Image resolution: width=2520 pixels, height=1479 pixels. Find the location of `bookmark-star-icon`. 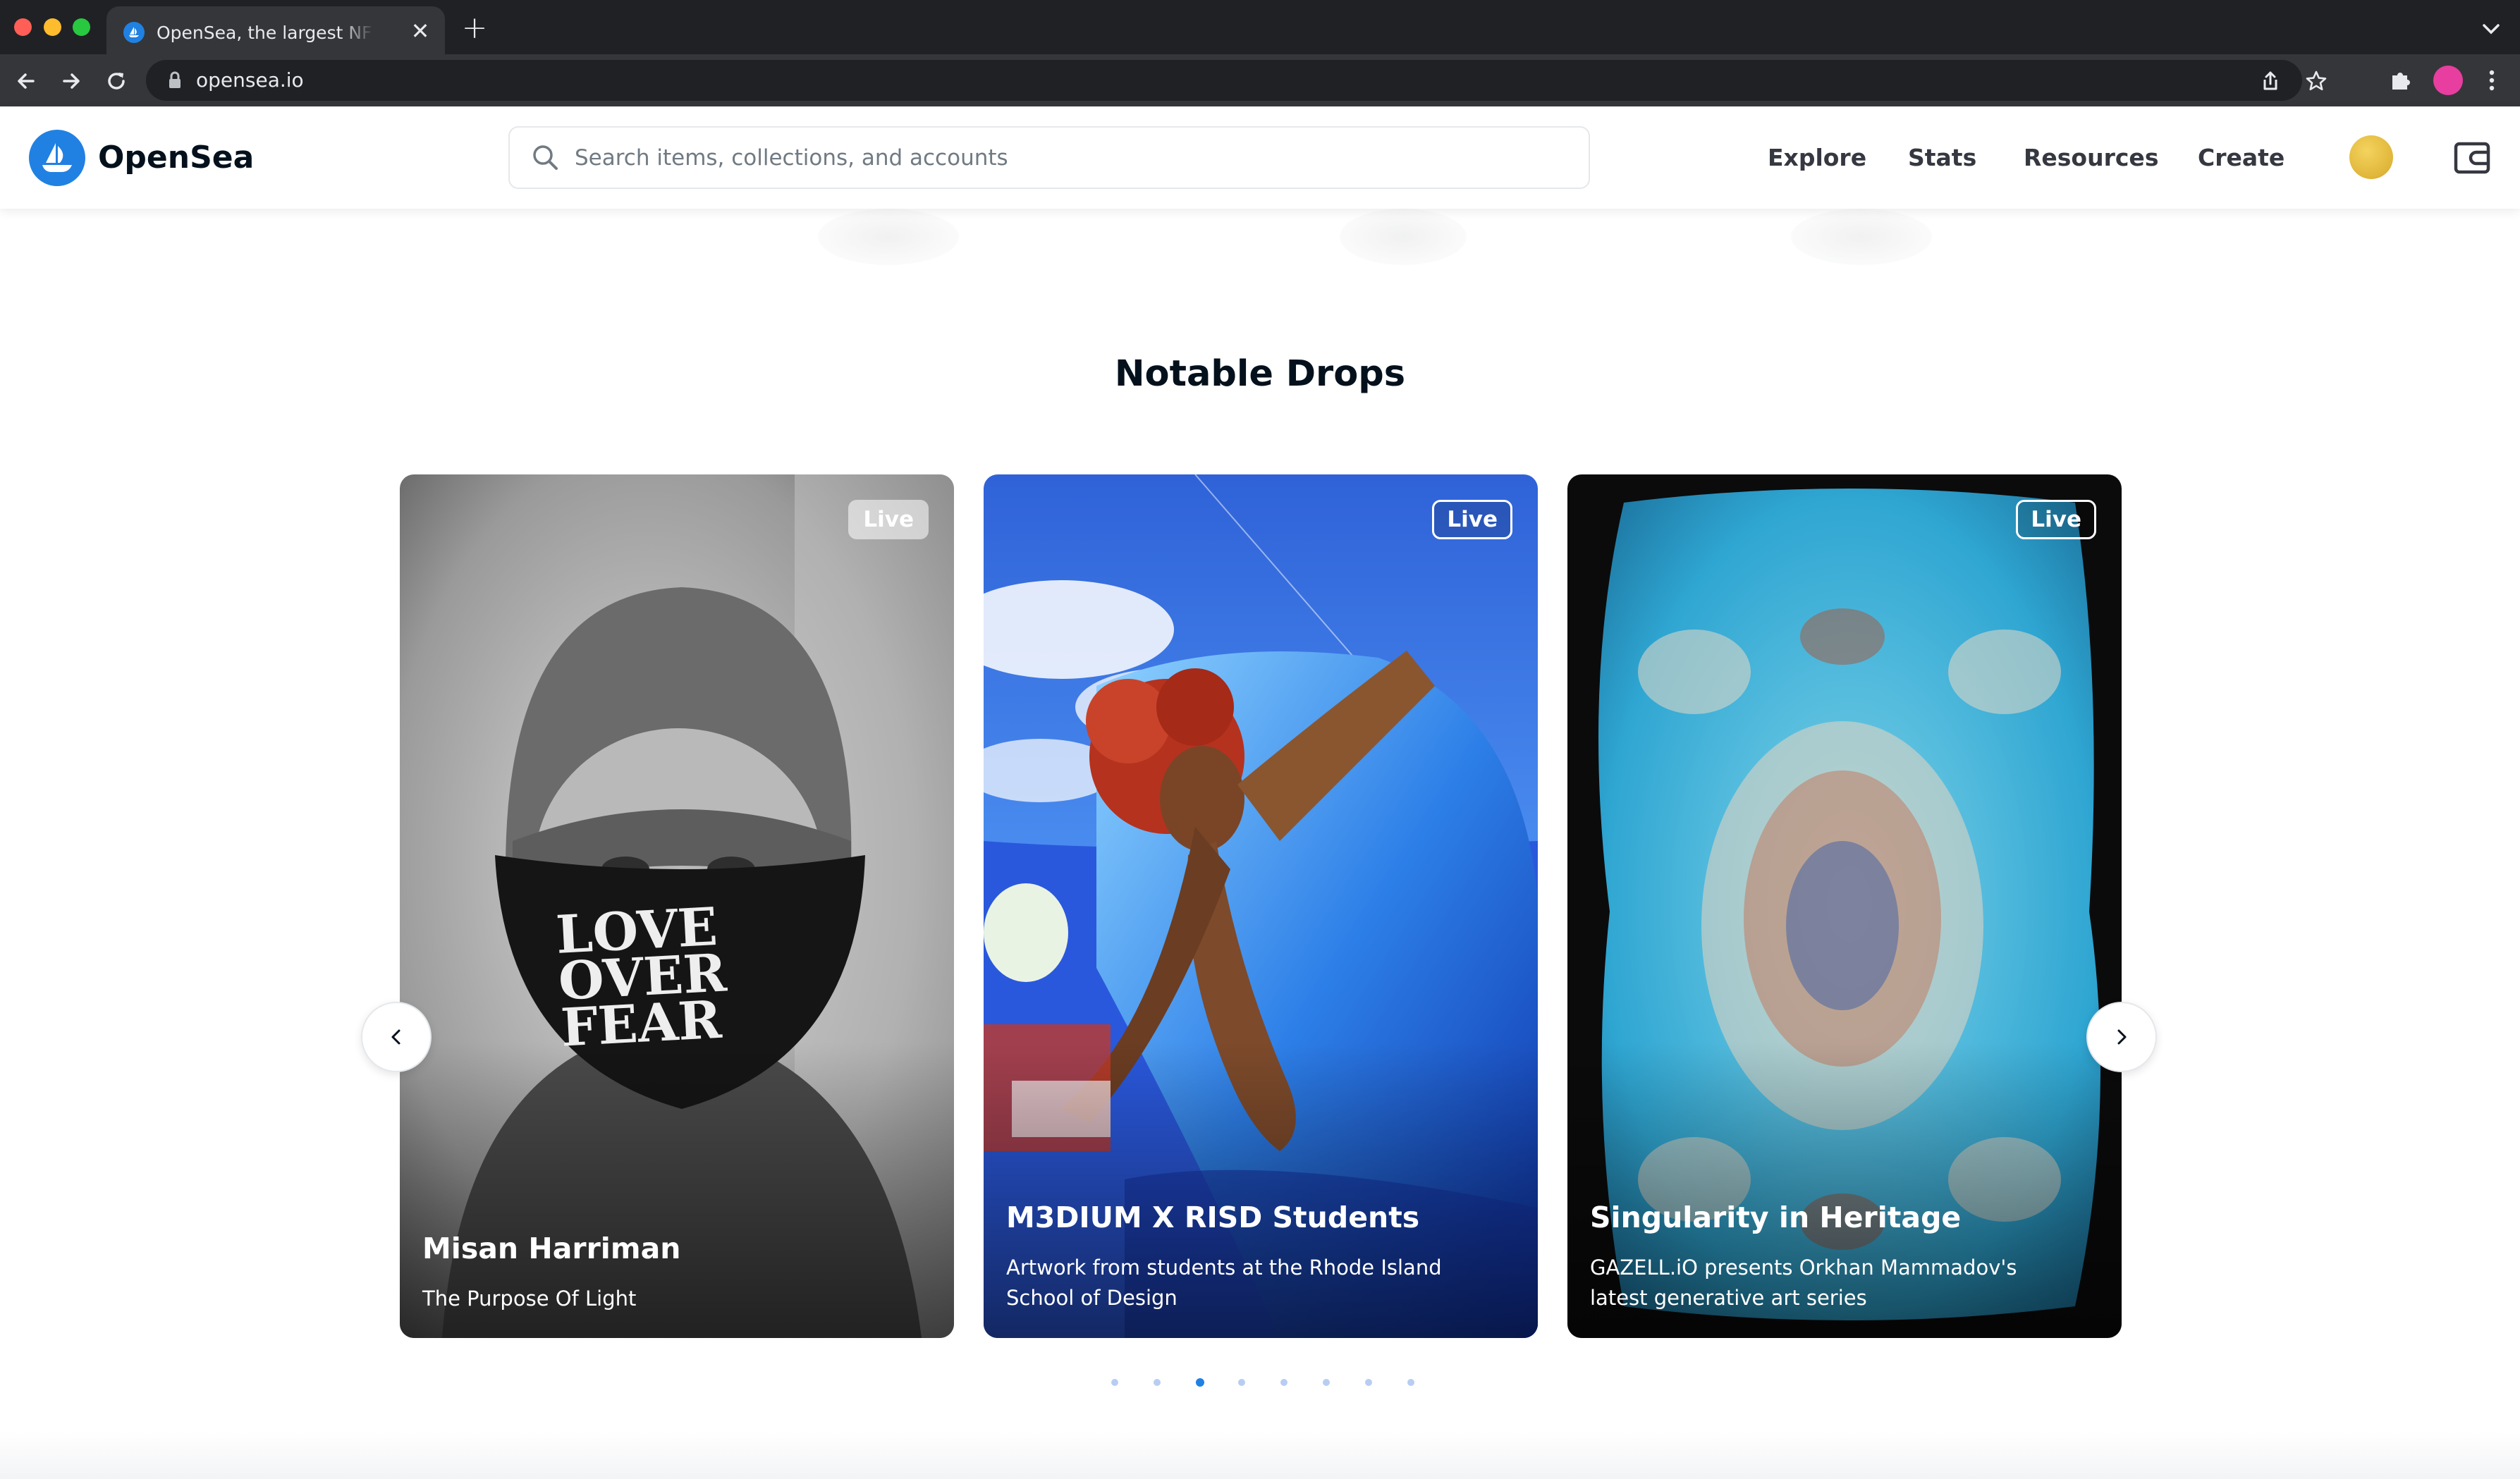

bookmark-star-icon is located at coordinates (2316, 81).